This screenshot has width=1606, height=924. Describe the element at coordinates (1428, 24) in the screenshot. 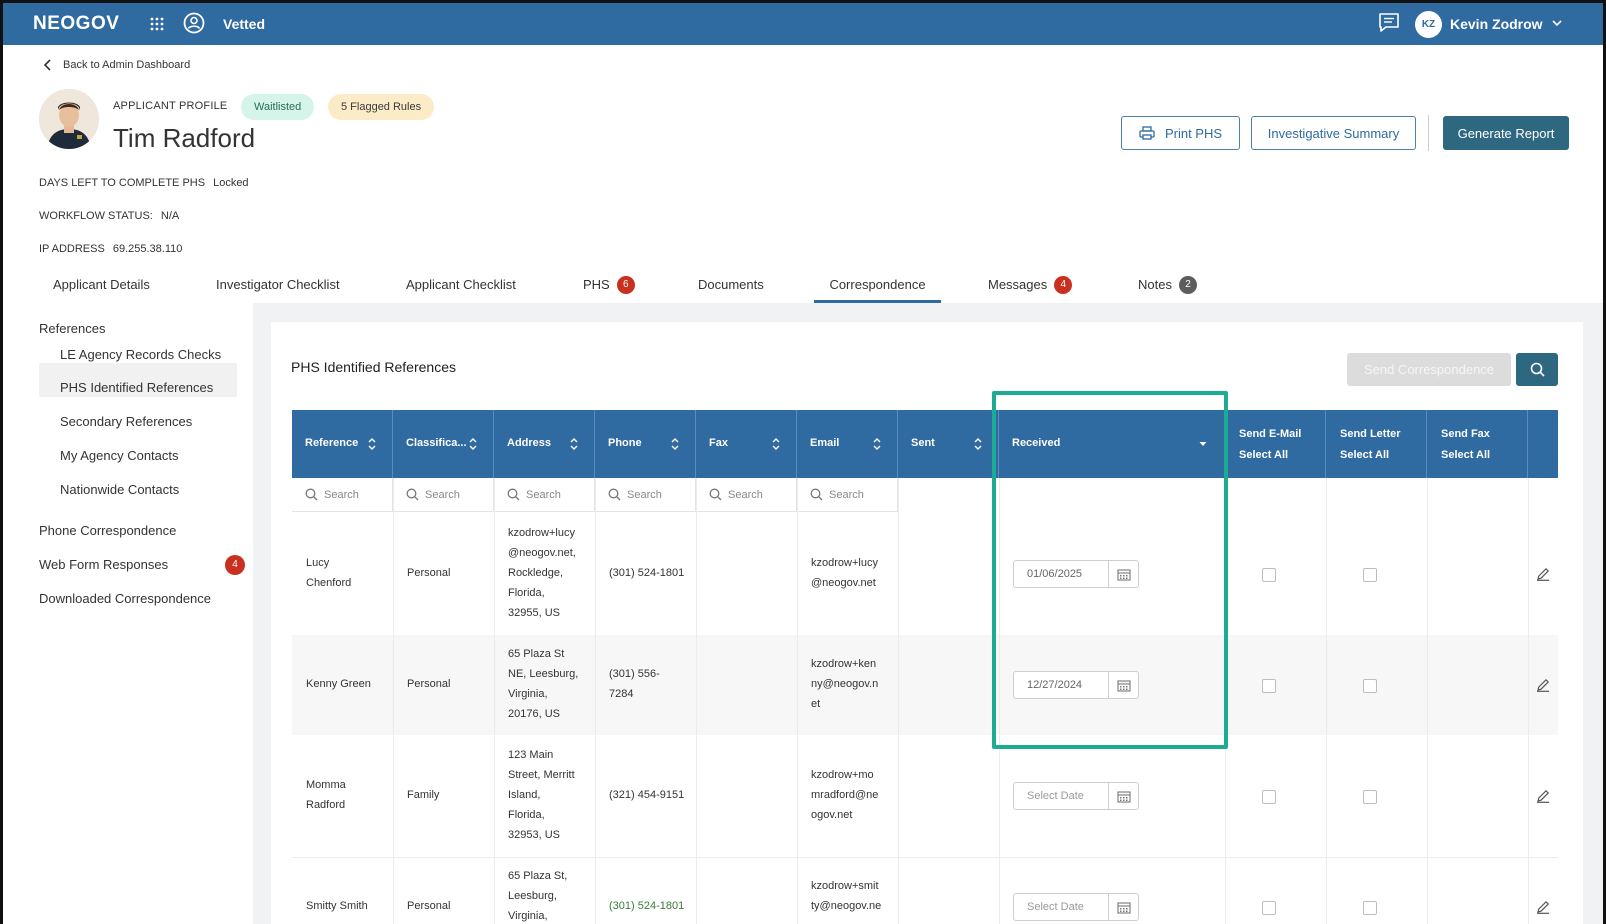

I see `user-avatar: KZ` at that location.